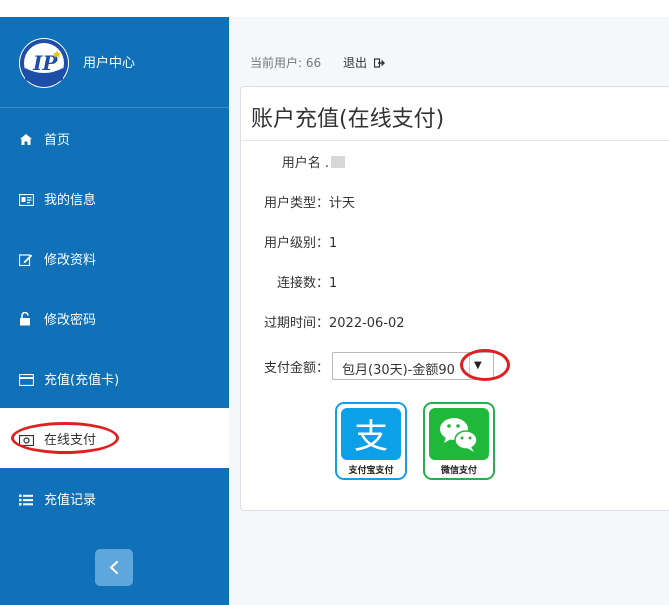  I want to click on expiry-label: 过期时间：, so click(296, 323).